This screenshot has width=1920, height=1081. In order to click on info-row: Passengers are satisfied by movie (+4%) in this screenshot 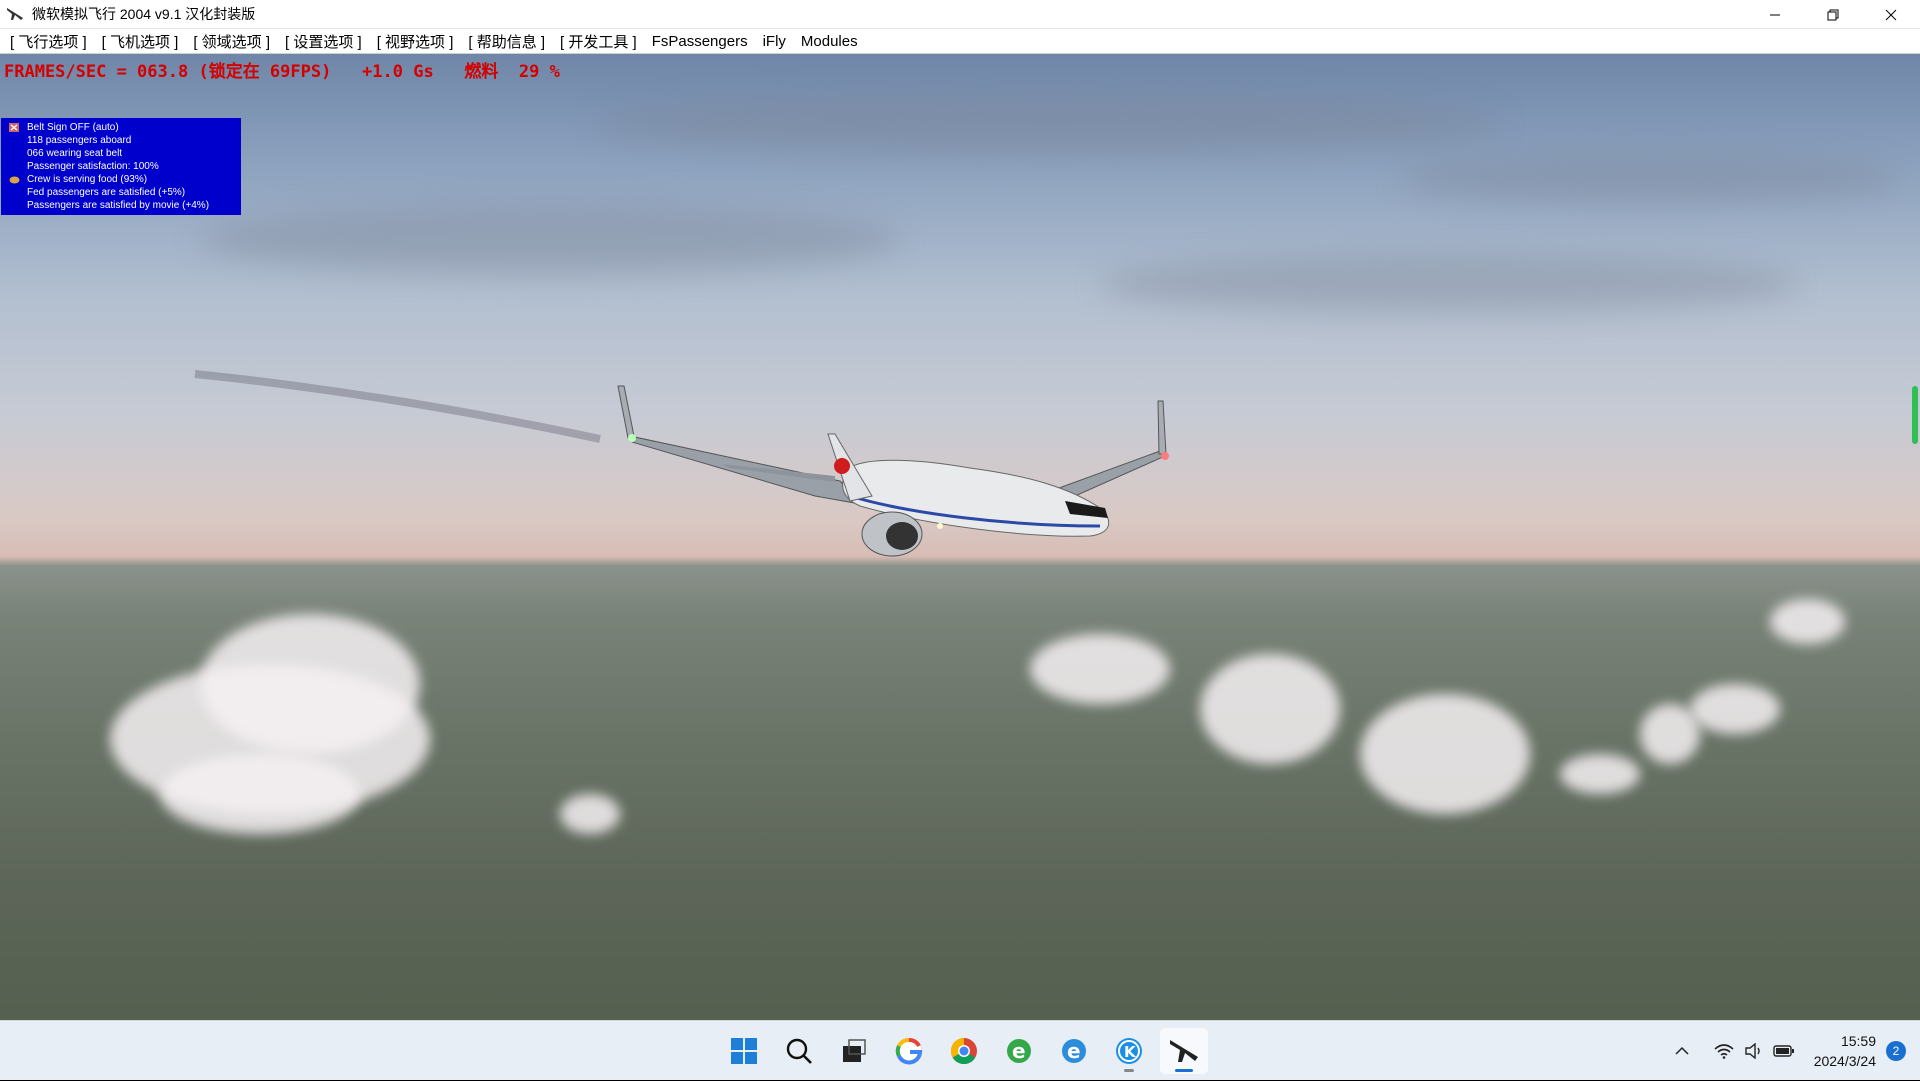, I will do `click(125, 205)`.